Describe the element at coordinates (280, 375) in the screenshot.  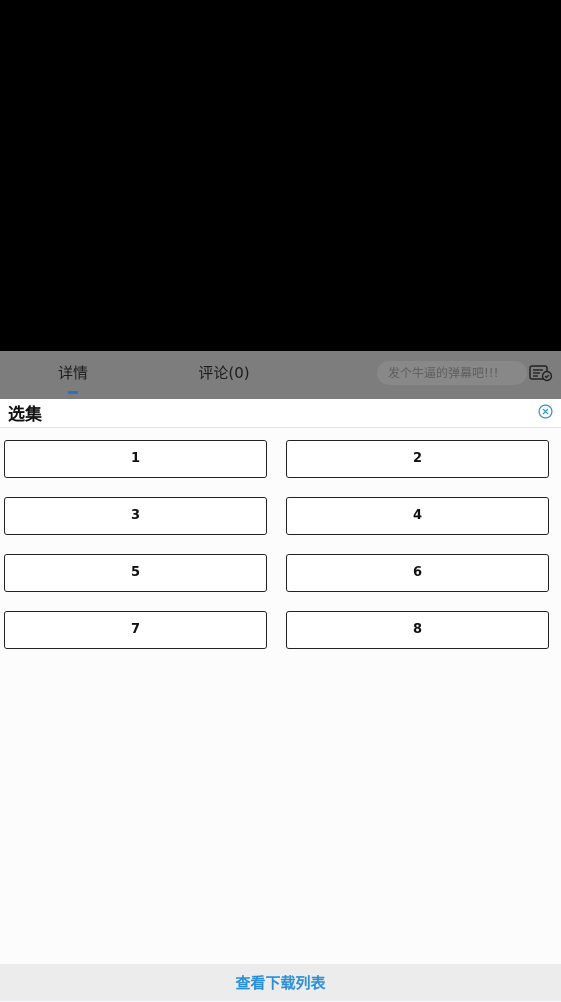
I see `detail-tab-bar: 详情 评论(0)` at that location.